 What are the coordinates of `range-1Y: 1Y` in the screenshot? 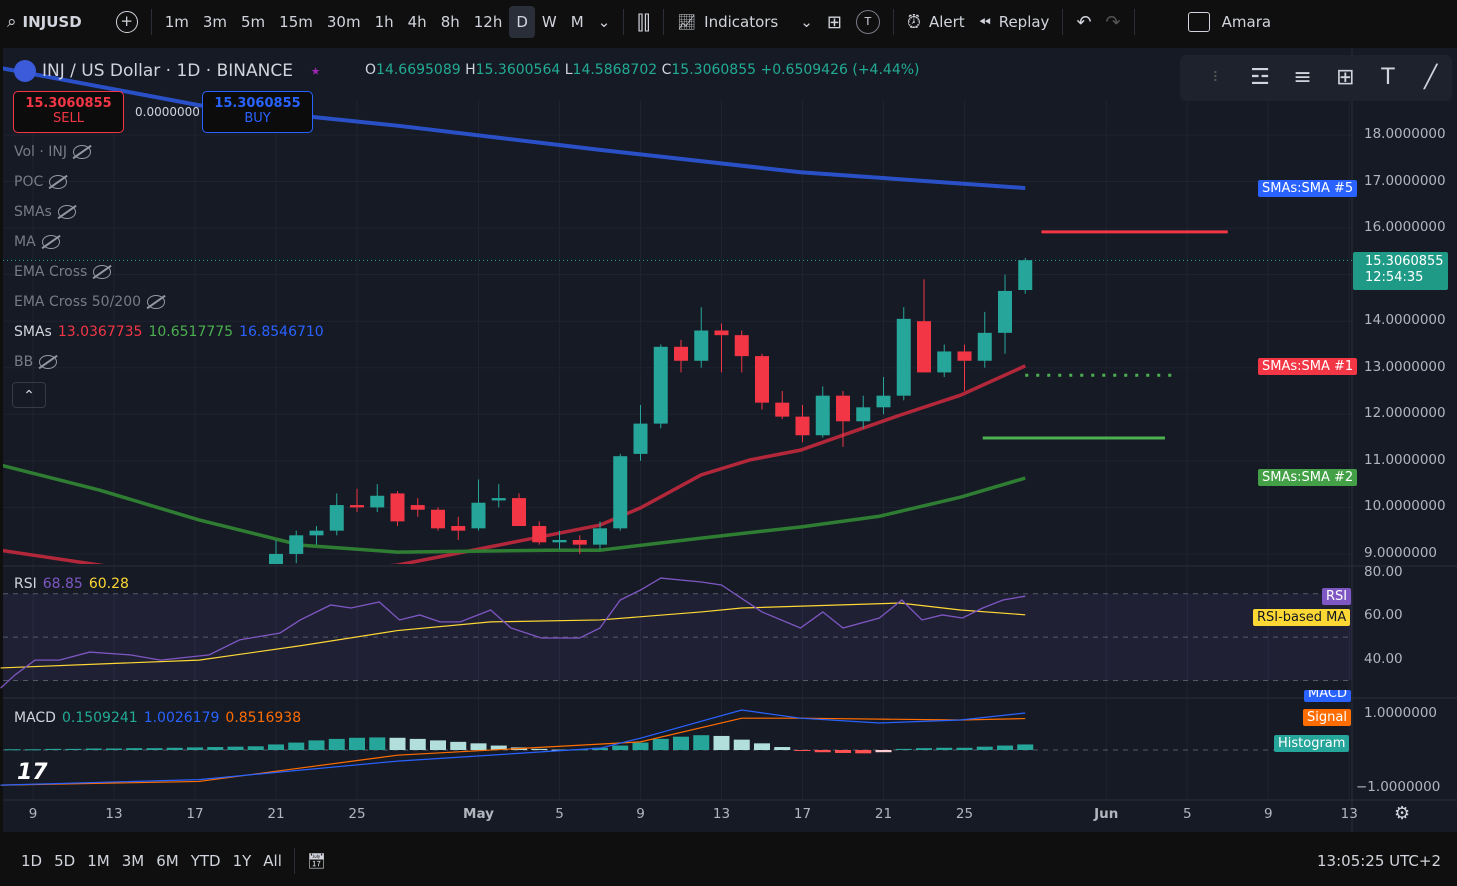 It's located at (242, 861).